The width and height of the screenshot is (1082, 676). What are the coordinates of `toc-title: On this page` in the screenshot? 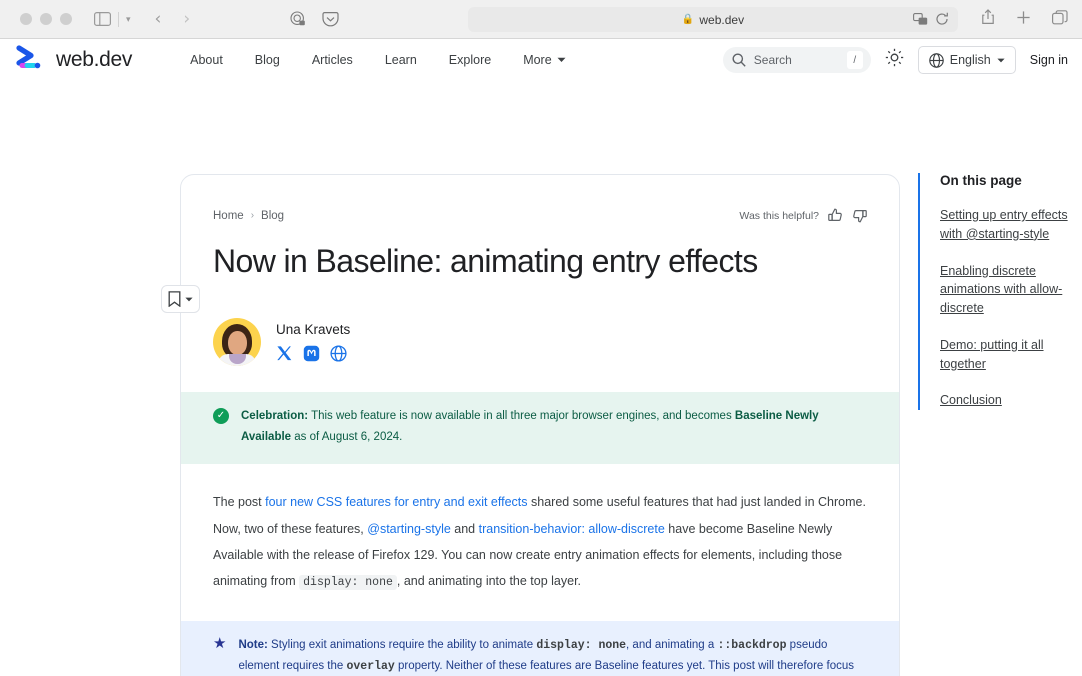 It's located at (981, 180).